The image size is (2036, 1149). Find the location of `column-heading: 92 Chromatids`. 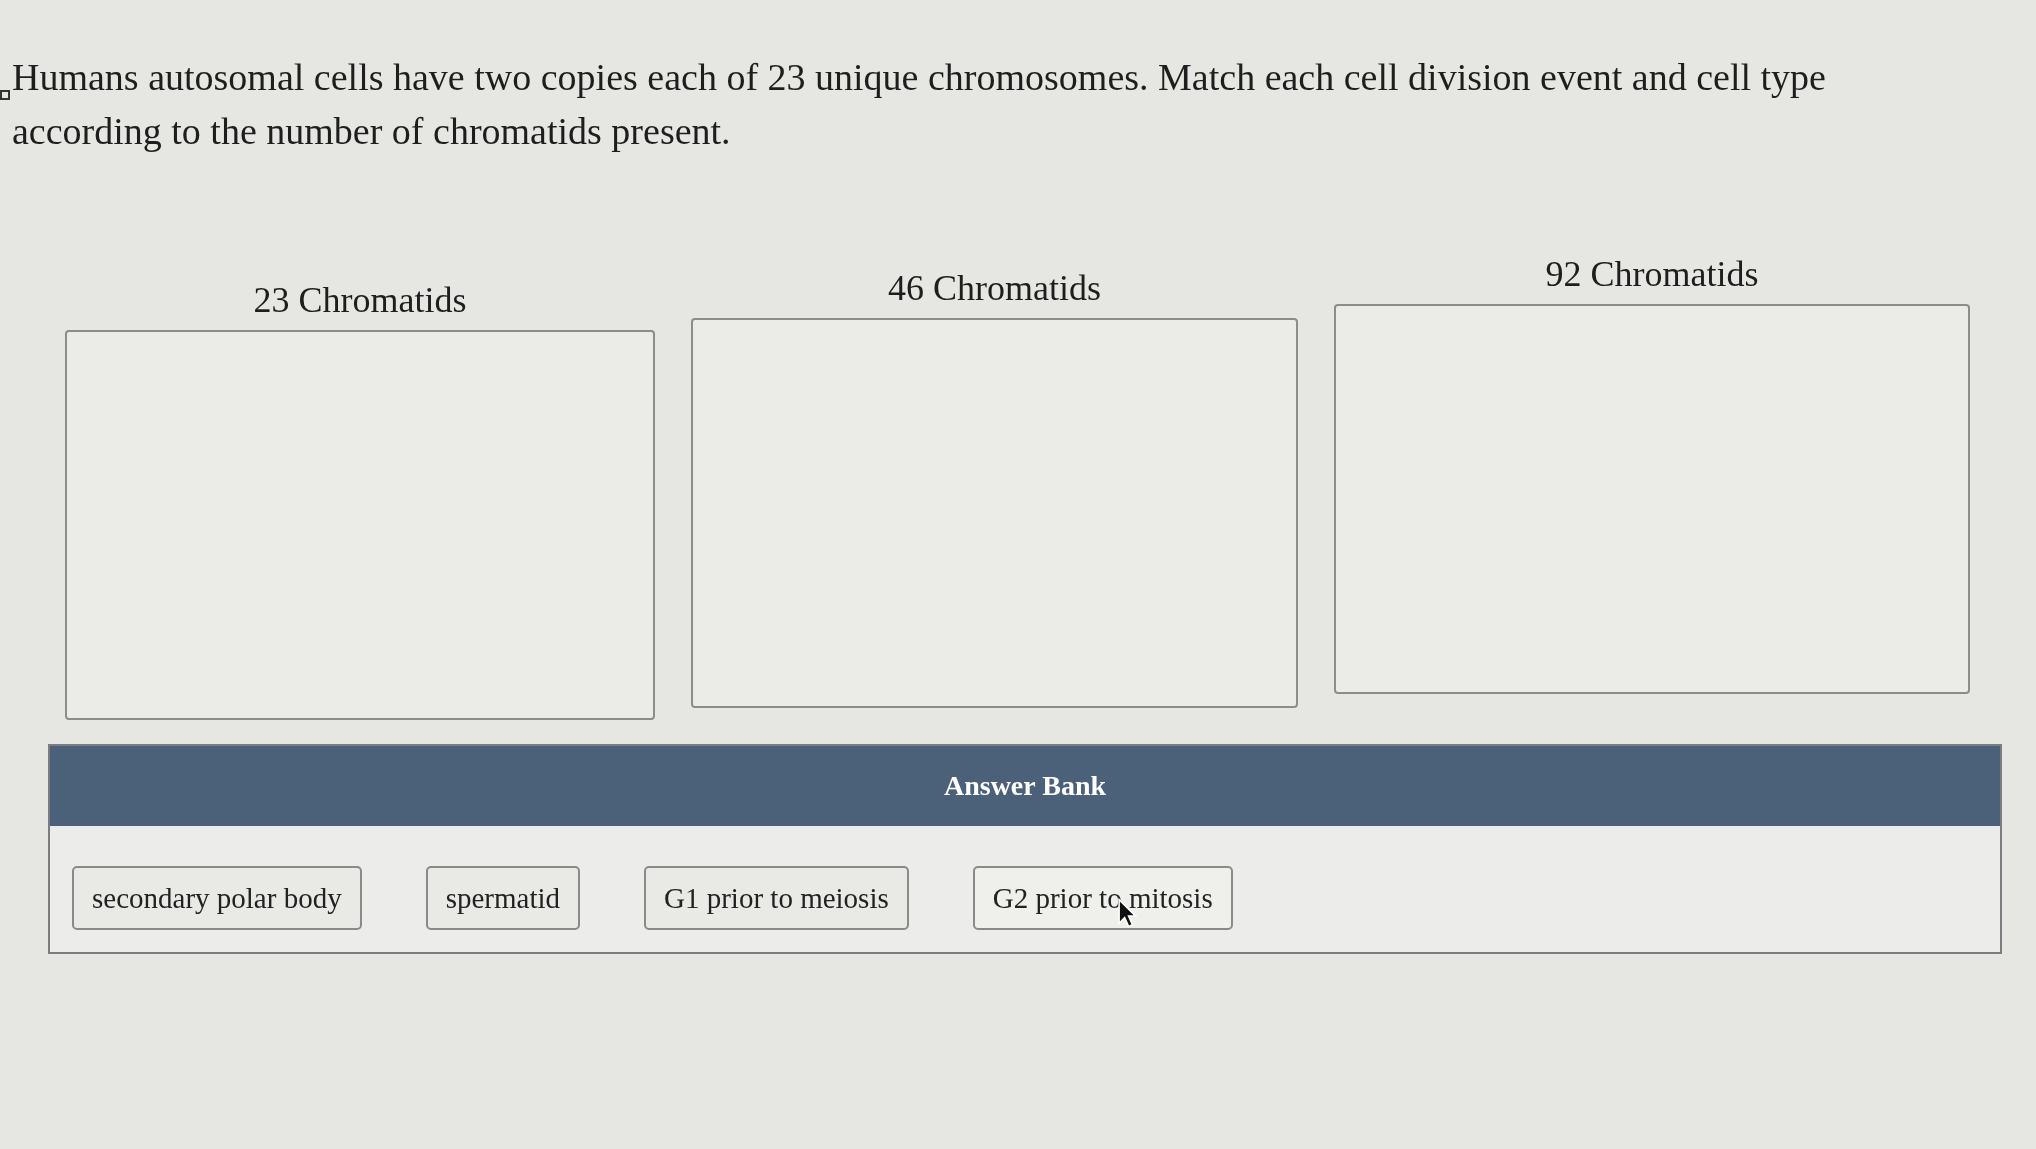

column-heading: 92 Chromatids is located at coordinates (1652, 274).